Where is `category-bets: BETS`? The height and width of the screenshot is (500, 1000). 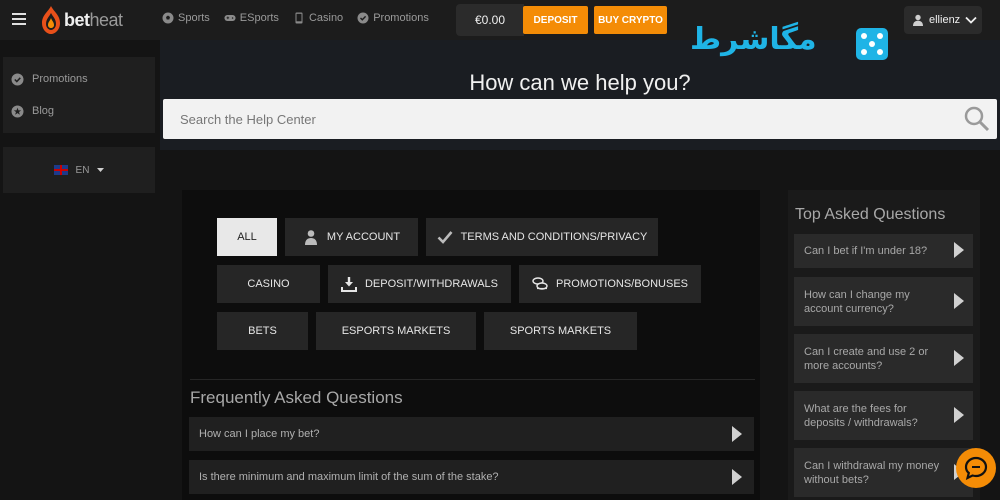 category-bets: BETS is located at coordinates (262, 331).